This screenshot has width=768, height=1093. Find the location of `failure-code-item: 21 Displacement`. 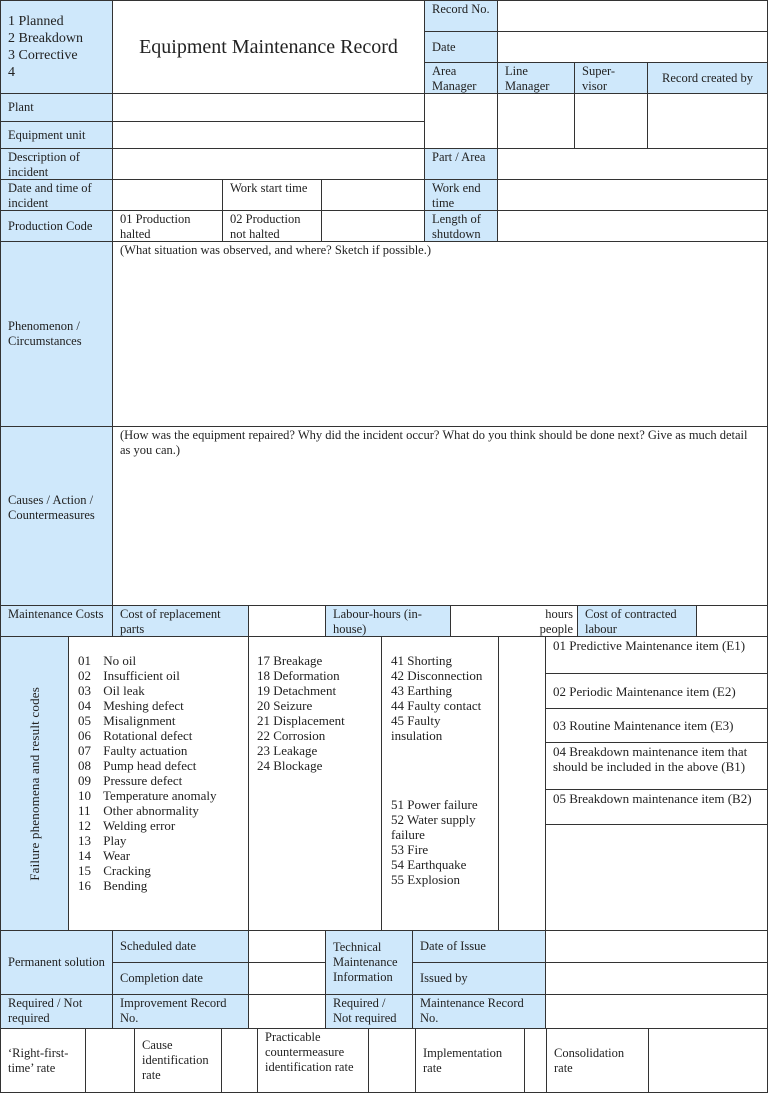

failure-code-item: 21 Displacement is located at coordinates (301, 720).